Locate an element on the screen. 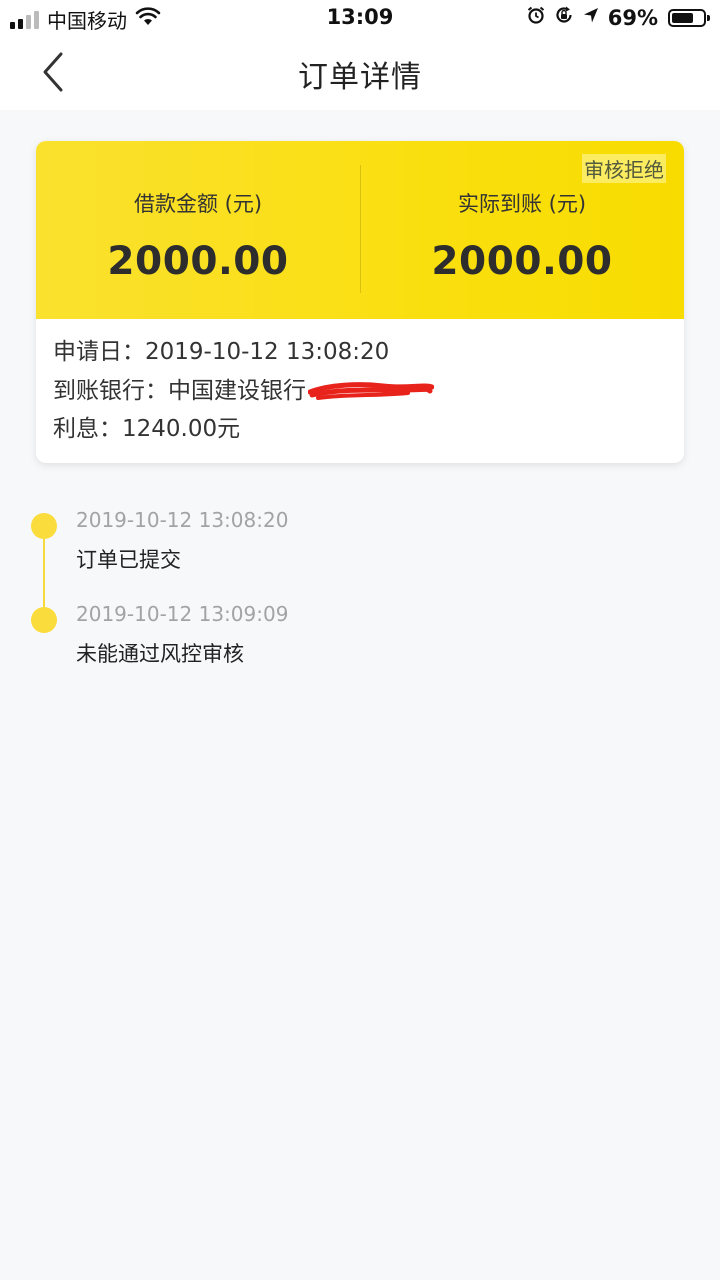  apply-date-label: 申请日： is located at coordinates (99, 352).